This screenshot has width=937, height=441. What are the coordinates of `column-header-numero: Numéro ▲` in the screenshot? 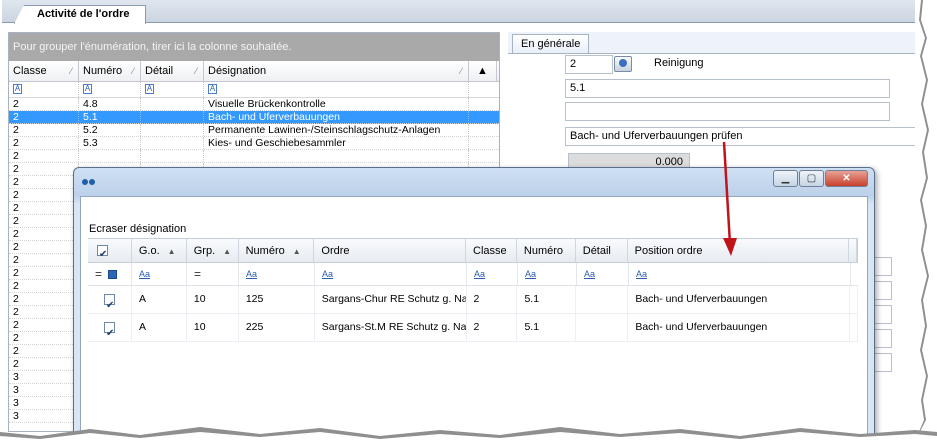 It's located at (277, 250).